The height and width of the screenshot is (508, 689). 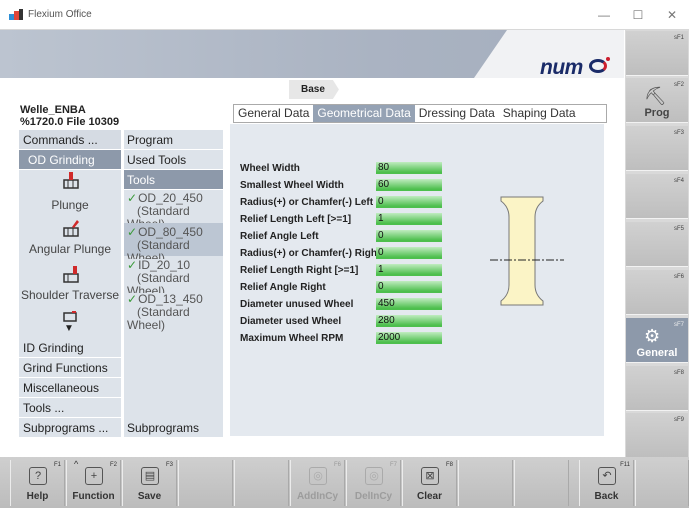 I want to click on plunge-command: Plunge, so click(x=70, y=193).